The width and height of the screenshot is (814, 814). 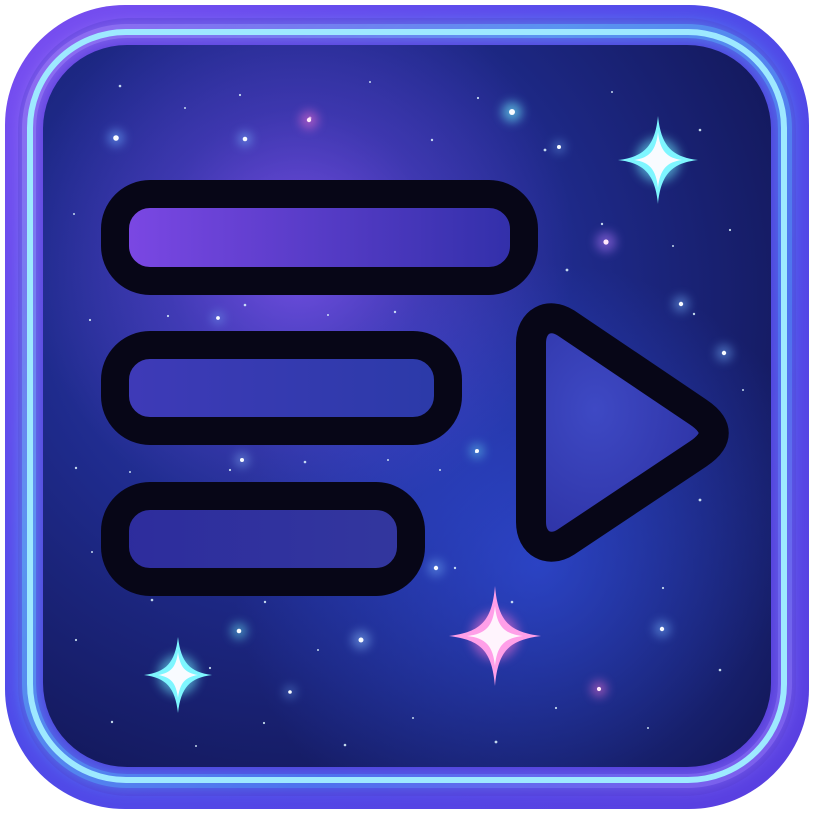 I want to click on playlist-line-middle, so click(x=281, y=388).